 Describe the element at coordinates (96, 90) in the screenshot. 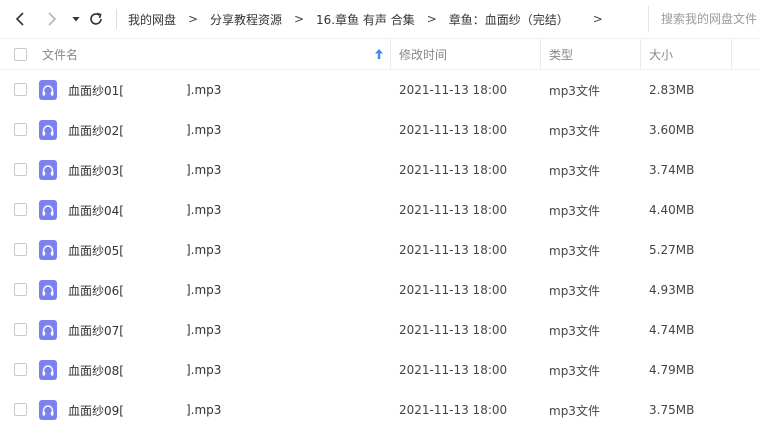

I see `file-name-prefix: 血面纱01[` at that location.